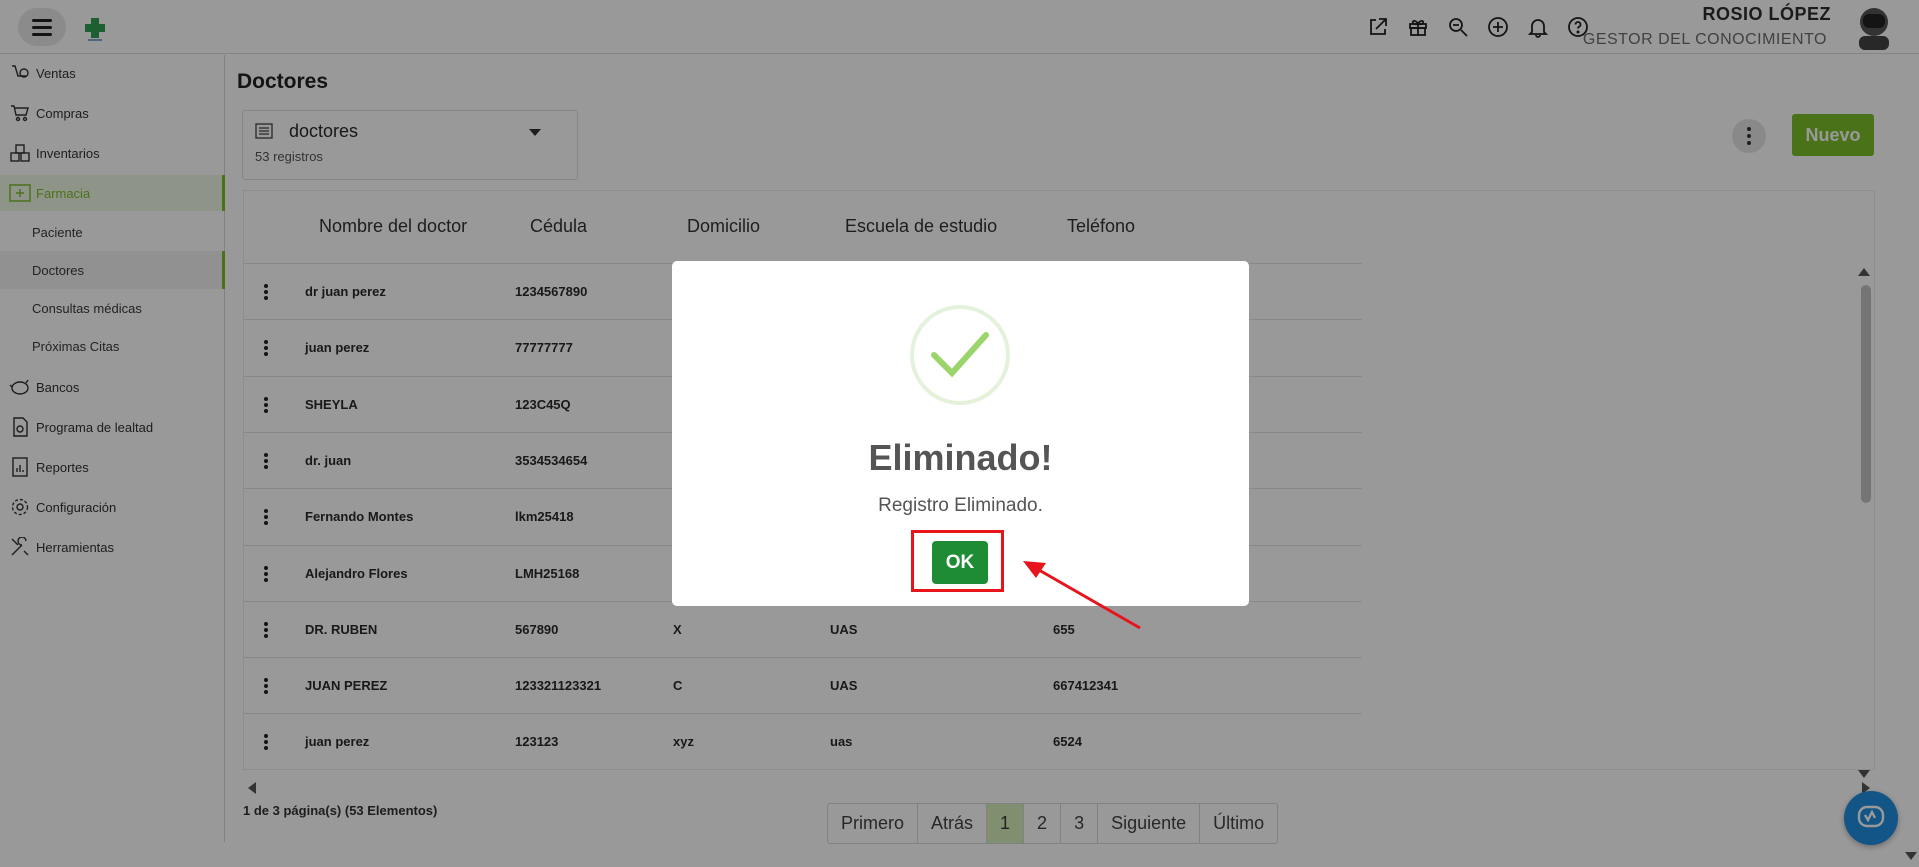 Image resolution: width=1919 pixels, height=867 pixels. What do you see at coordinates (960, 505) in the screenshot?
I see `dialog-message: Registro Eliminado.` at bounding box center [960, 505].